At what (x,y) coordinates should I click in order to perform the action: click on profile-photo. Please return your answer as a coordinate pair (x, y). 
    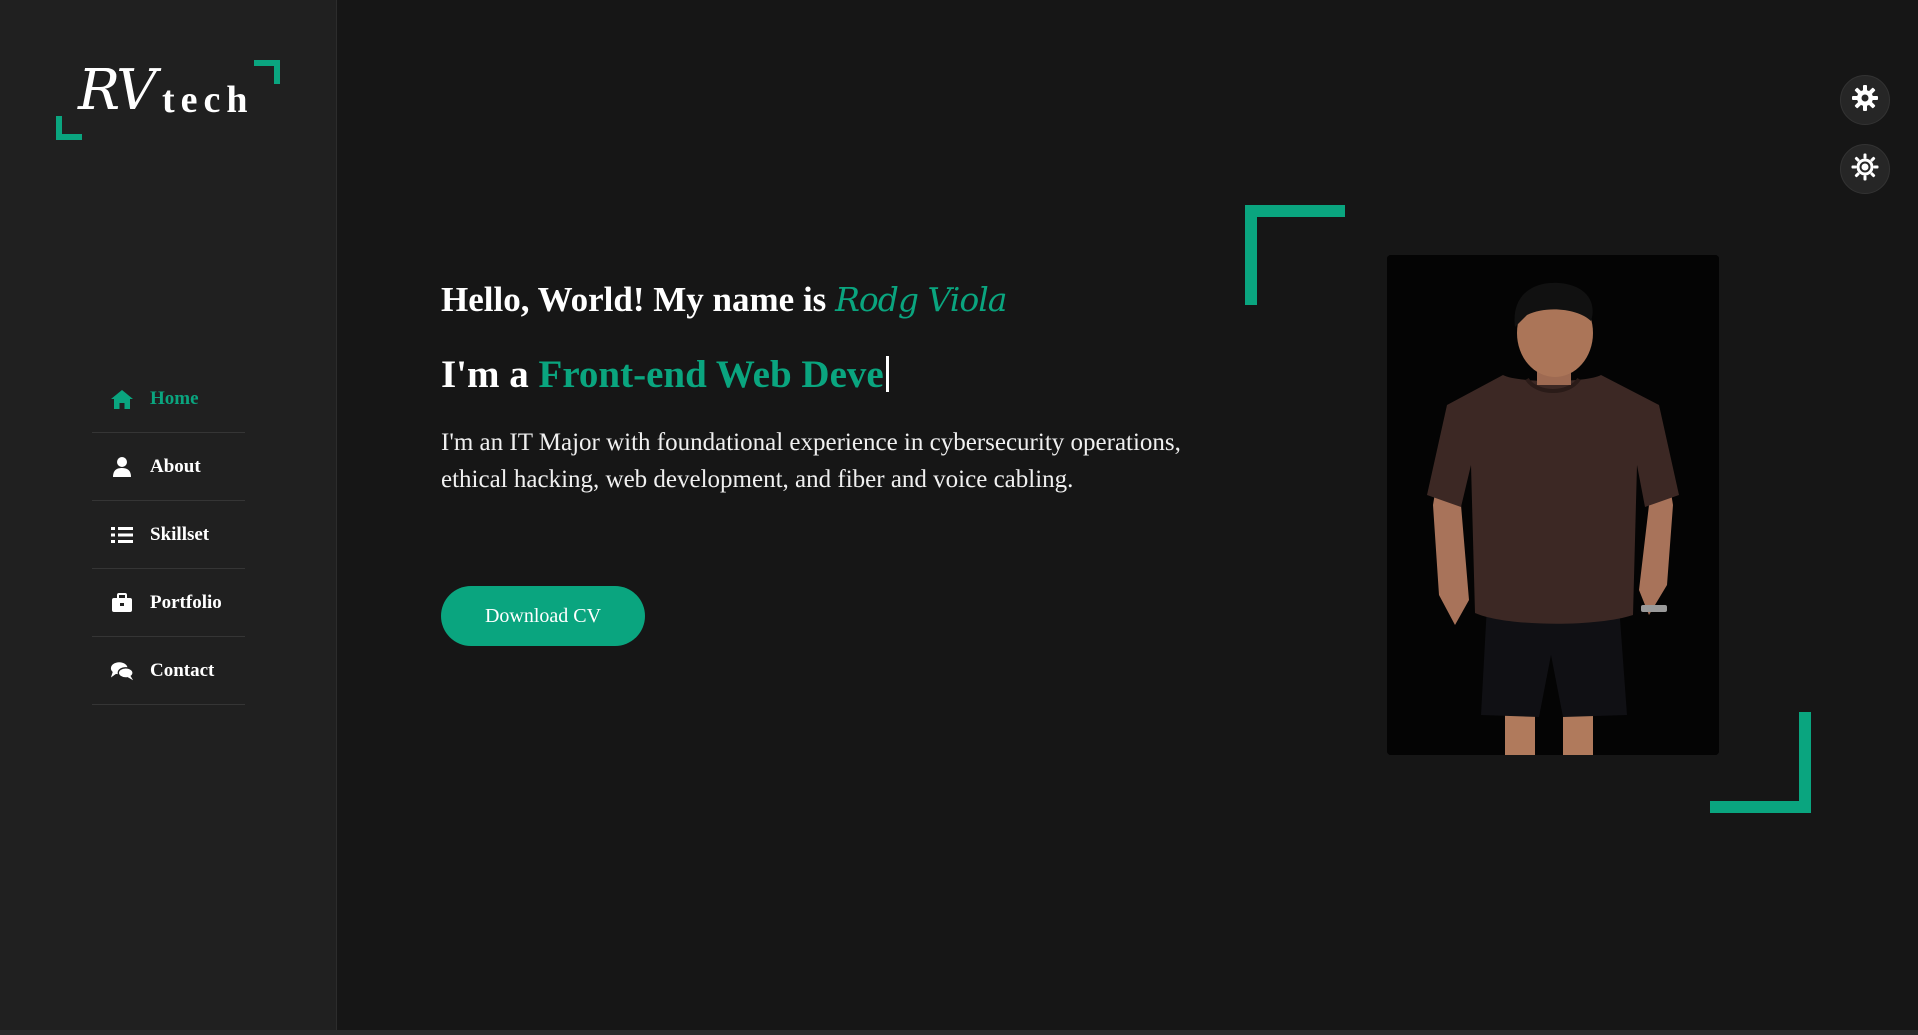
    Looking at the image, I should click on (1553, 505).